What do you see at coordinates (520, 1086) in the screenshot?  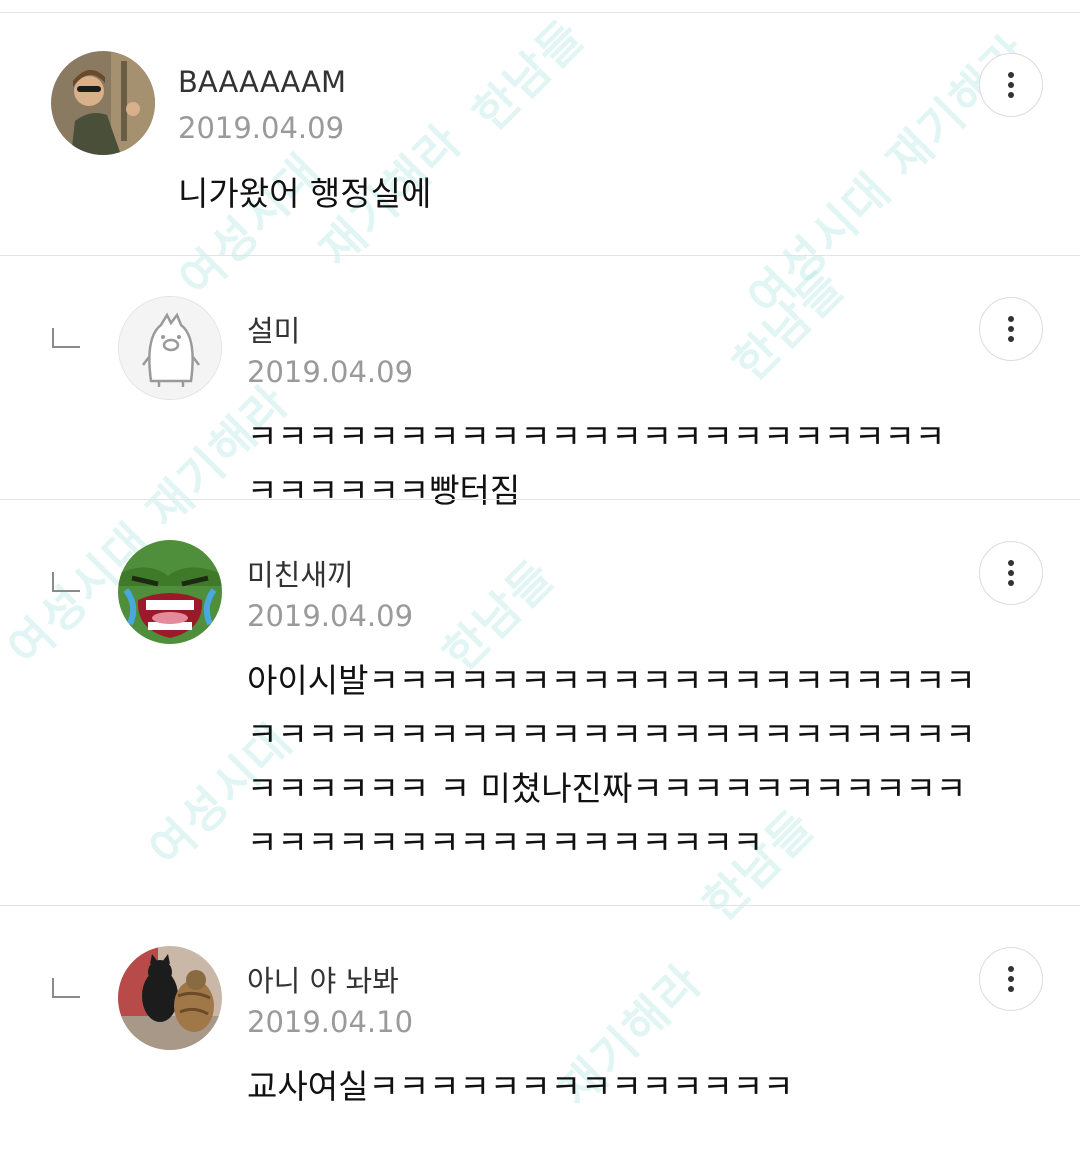 I see `comment-text: 교사여실ㅋㅋㅋㅋㅋㅋㅋㅋㅋㅋㅋㅋㅋㅋ` at bounding box center [520, 1086].